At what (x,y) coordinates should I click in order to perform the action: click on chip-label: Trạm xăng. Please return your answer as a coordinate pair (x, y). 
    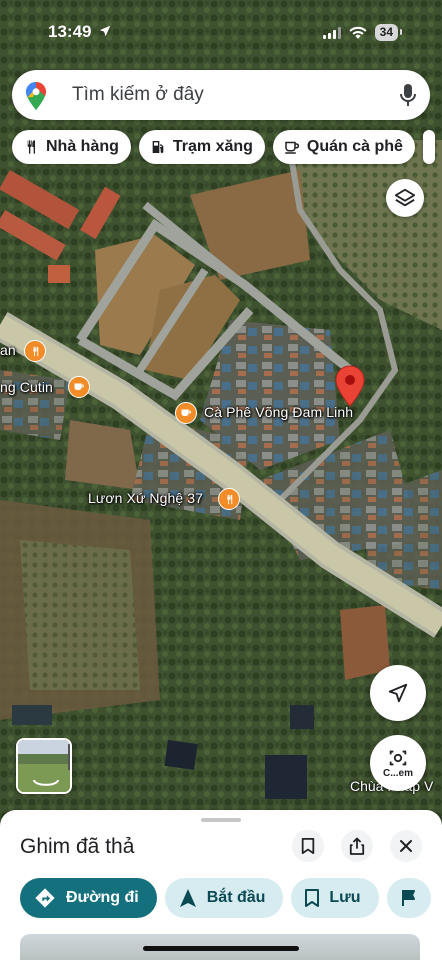
    Looking at the image, I should click on (212, 146).